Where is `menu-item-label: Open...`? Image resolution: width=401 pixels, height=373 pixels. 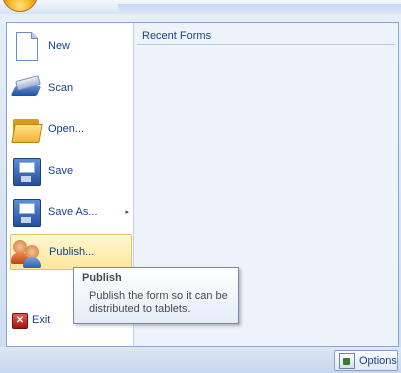
menu-item-label: Open... is located at coordinates (66, 129).